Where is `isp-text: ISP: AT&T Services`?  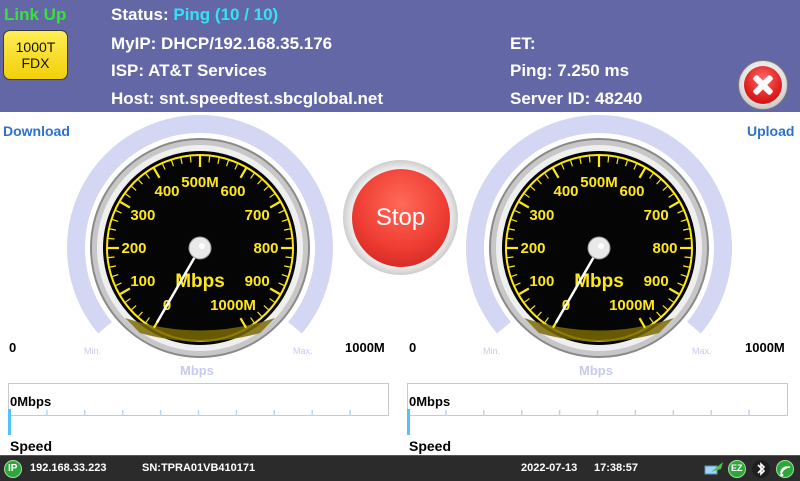
isp-text: ISP: AT&T Services is located at coordinates (189, 70).